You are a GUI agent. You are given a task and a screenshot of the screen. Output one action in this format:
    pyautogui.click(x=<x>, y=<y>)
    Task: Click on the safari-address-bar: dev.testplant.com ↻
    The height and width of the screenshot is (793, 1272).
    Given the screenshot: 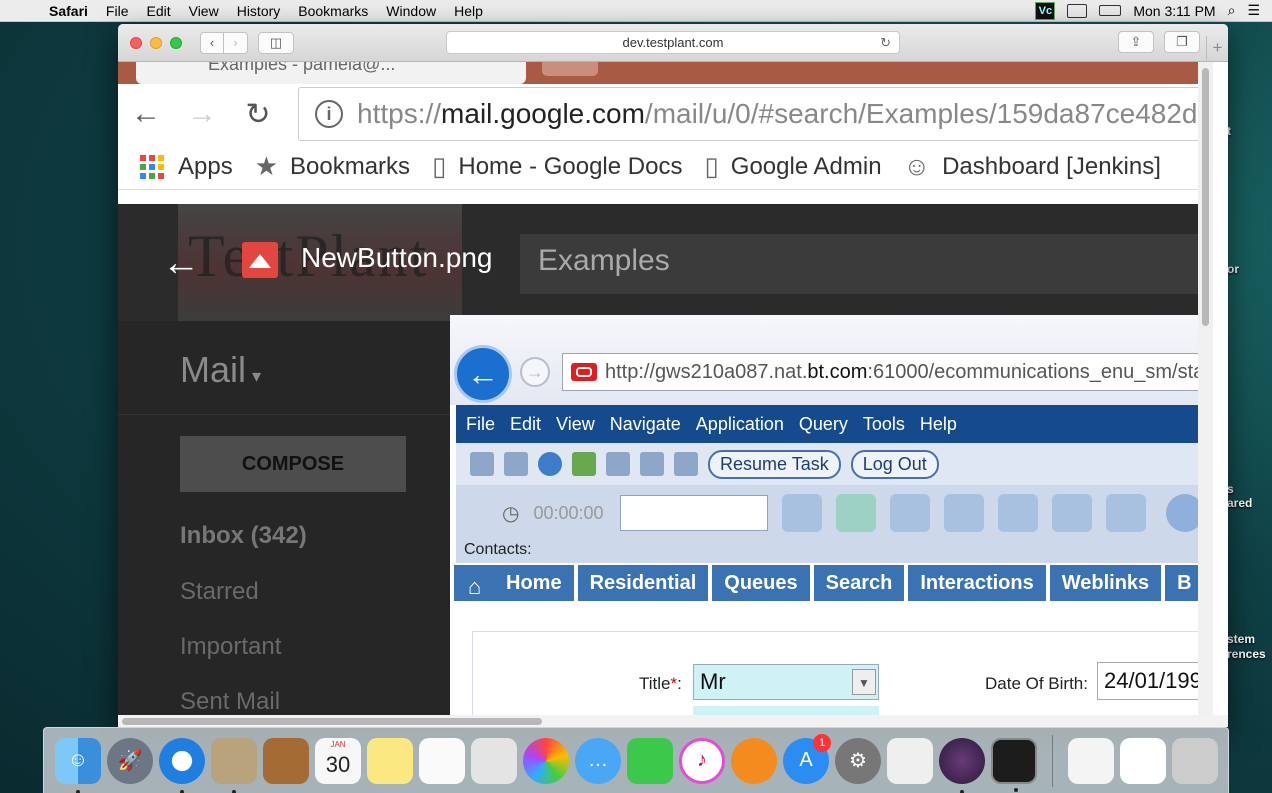 What is the action you would take?
    pyautogui.click(x=673, y=42)
    